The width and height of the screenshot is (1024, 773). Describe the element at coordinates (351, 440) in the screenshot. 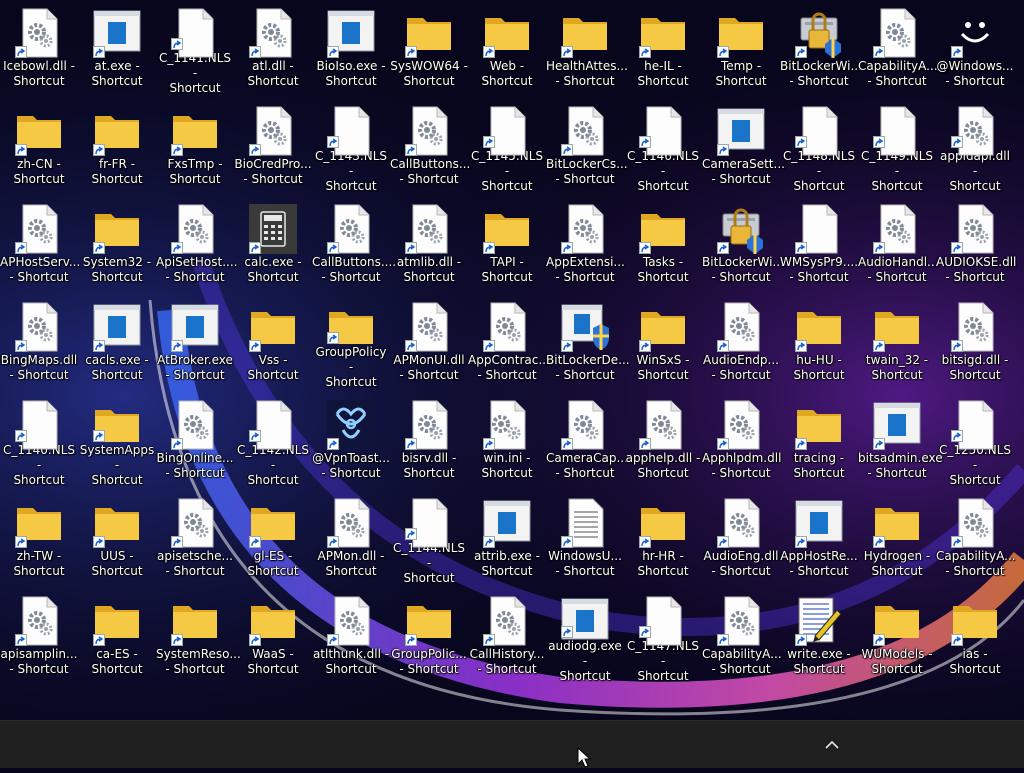

I see `desktop-shortcut: @VpnToast... - Shortcut` at that location.